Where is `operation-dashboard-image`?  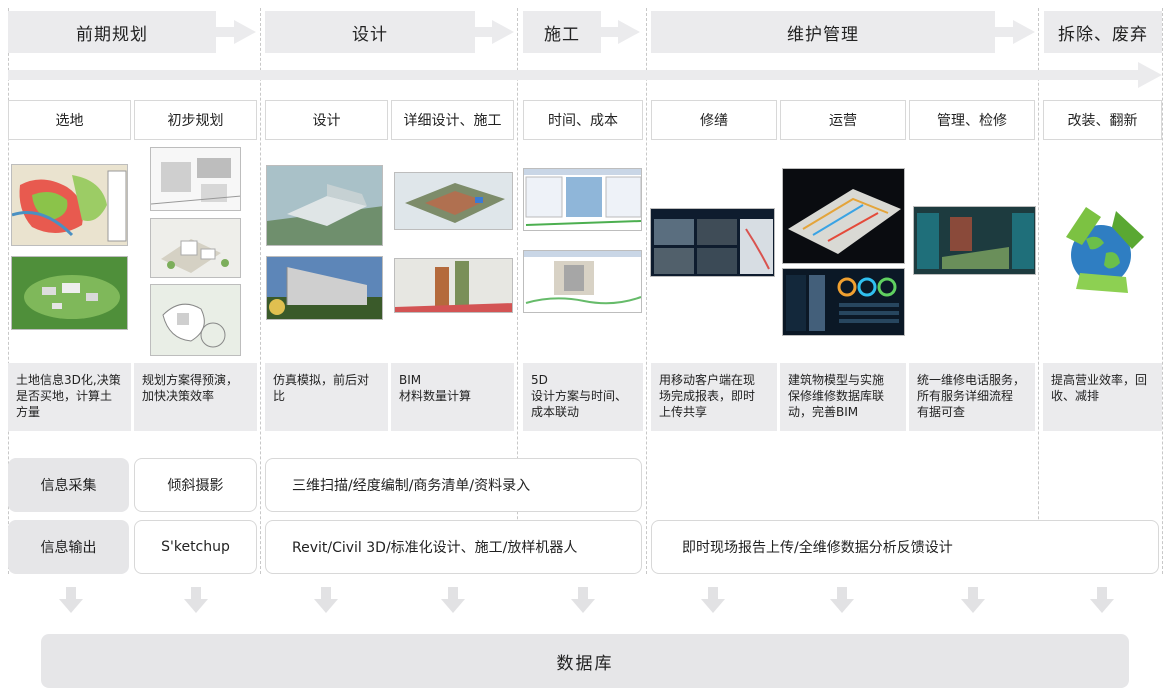
operation-dashboard-image is located at coordinates (843, 302).